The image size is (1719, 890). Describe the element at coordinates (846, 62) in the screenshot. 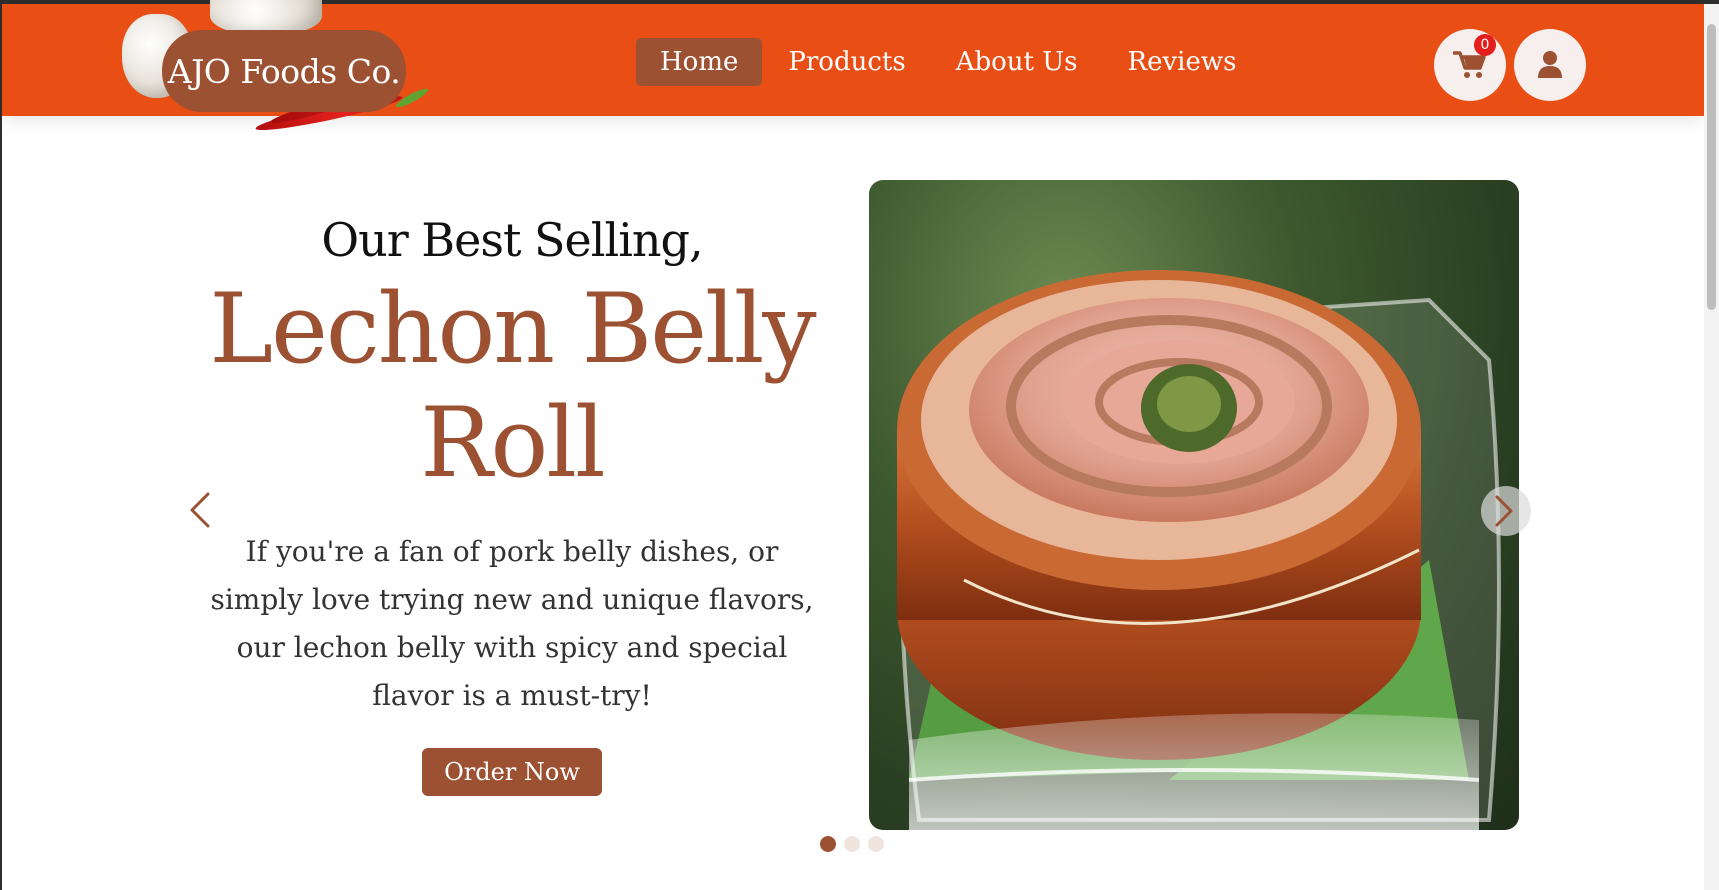

I see `nav-item-products: Products` at that location.